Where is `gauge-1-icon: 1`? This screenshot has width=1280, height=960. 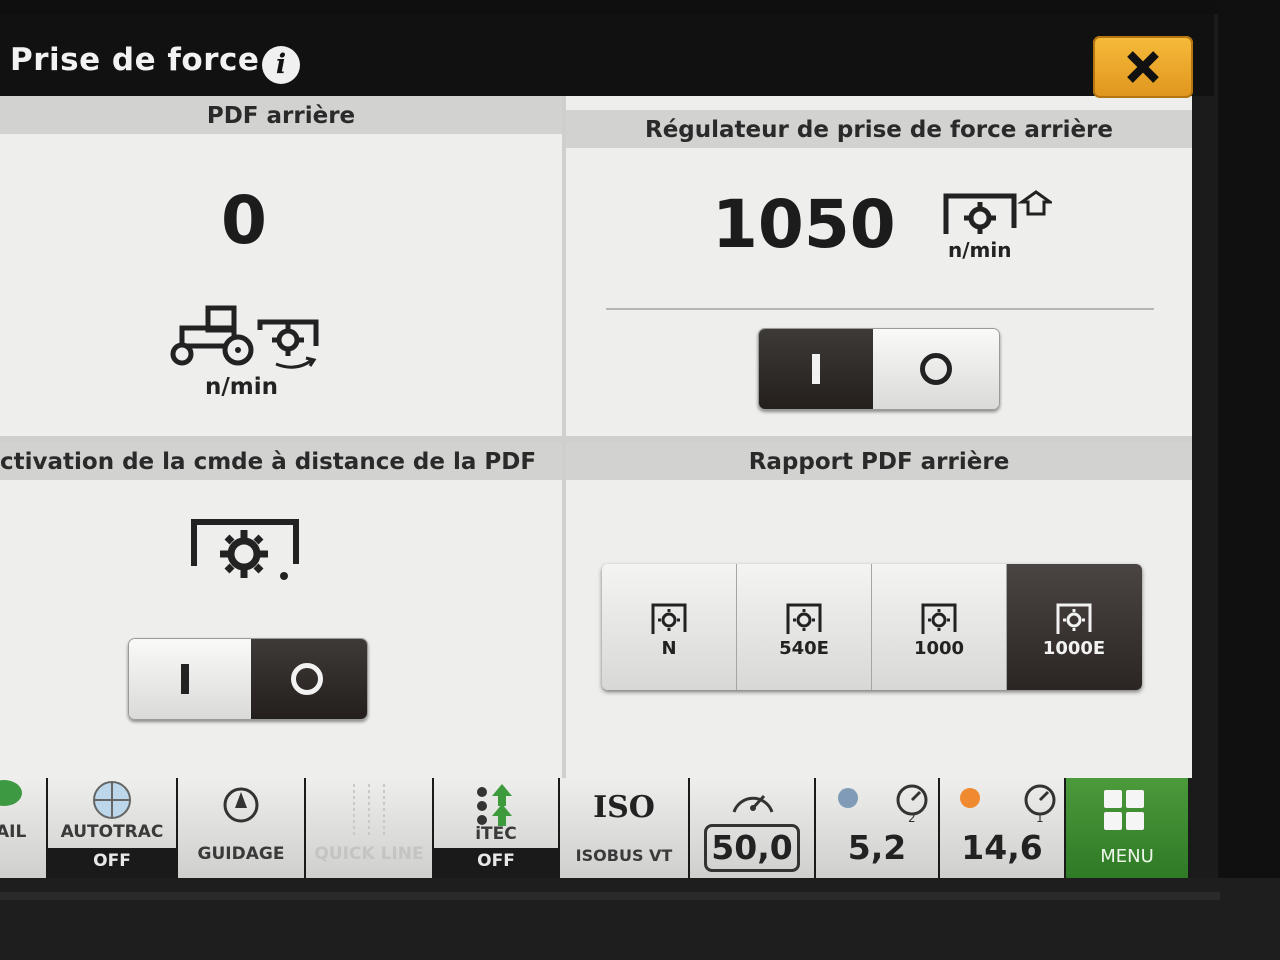 gauge-1-icon: 1 is located at coordinates (1040, 803).